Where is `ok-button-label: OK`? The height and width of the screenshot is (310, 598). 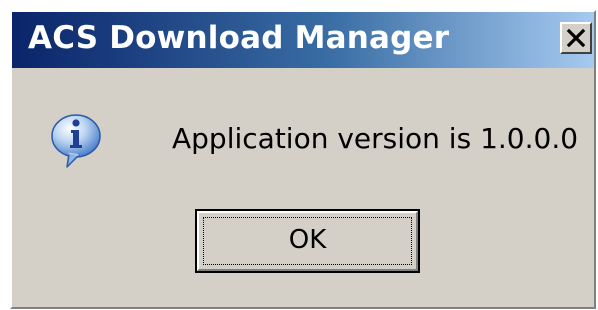
ok-button-label: OK is located at coordinates (307, 240).